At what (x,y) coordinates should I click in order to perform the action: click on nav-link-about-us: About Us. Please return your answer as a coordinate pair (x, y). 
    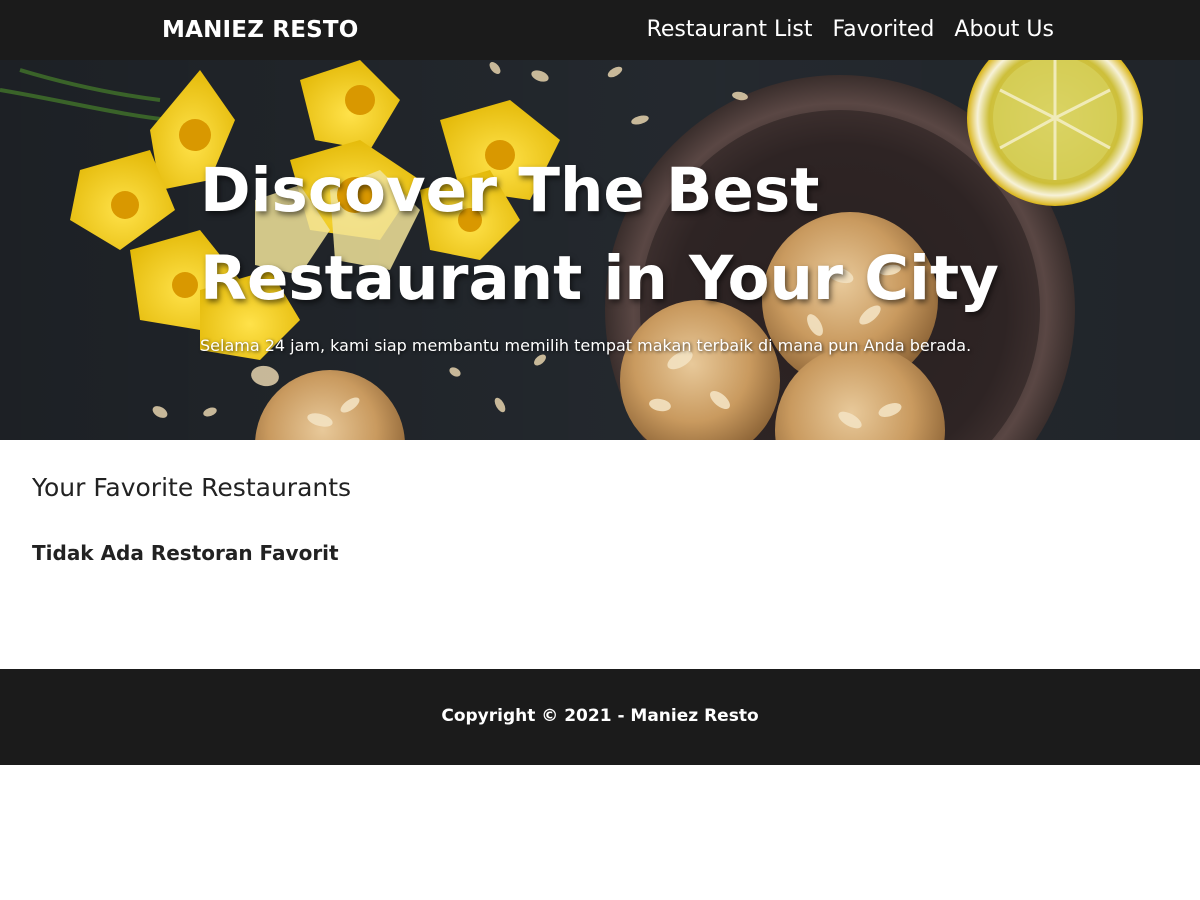
    Looking at the image, I should click on (1004, 30).